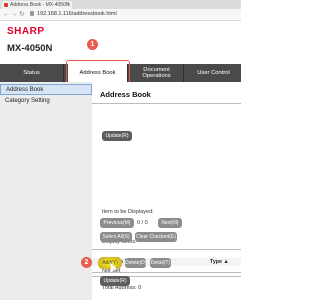 Image resolution: width=320 pixels, height=300 pixels. What do you see at coordinates (213, 73) in the screenshot?
I see `tab-user-control: User Control` at bounding box center [213, 73].